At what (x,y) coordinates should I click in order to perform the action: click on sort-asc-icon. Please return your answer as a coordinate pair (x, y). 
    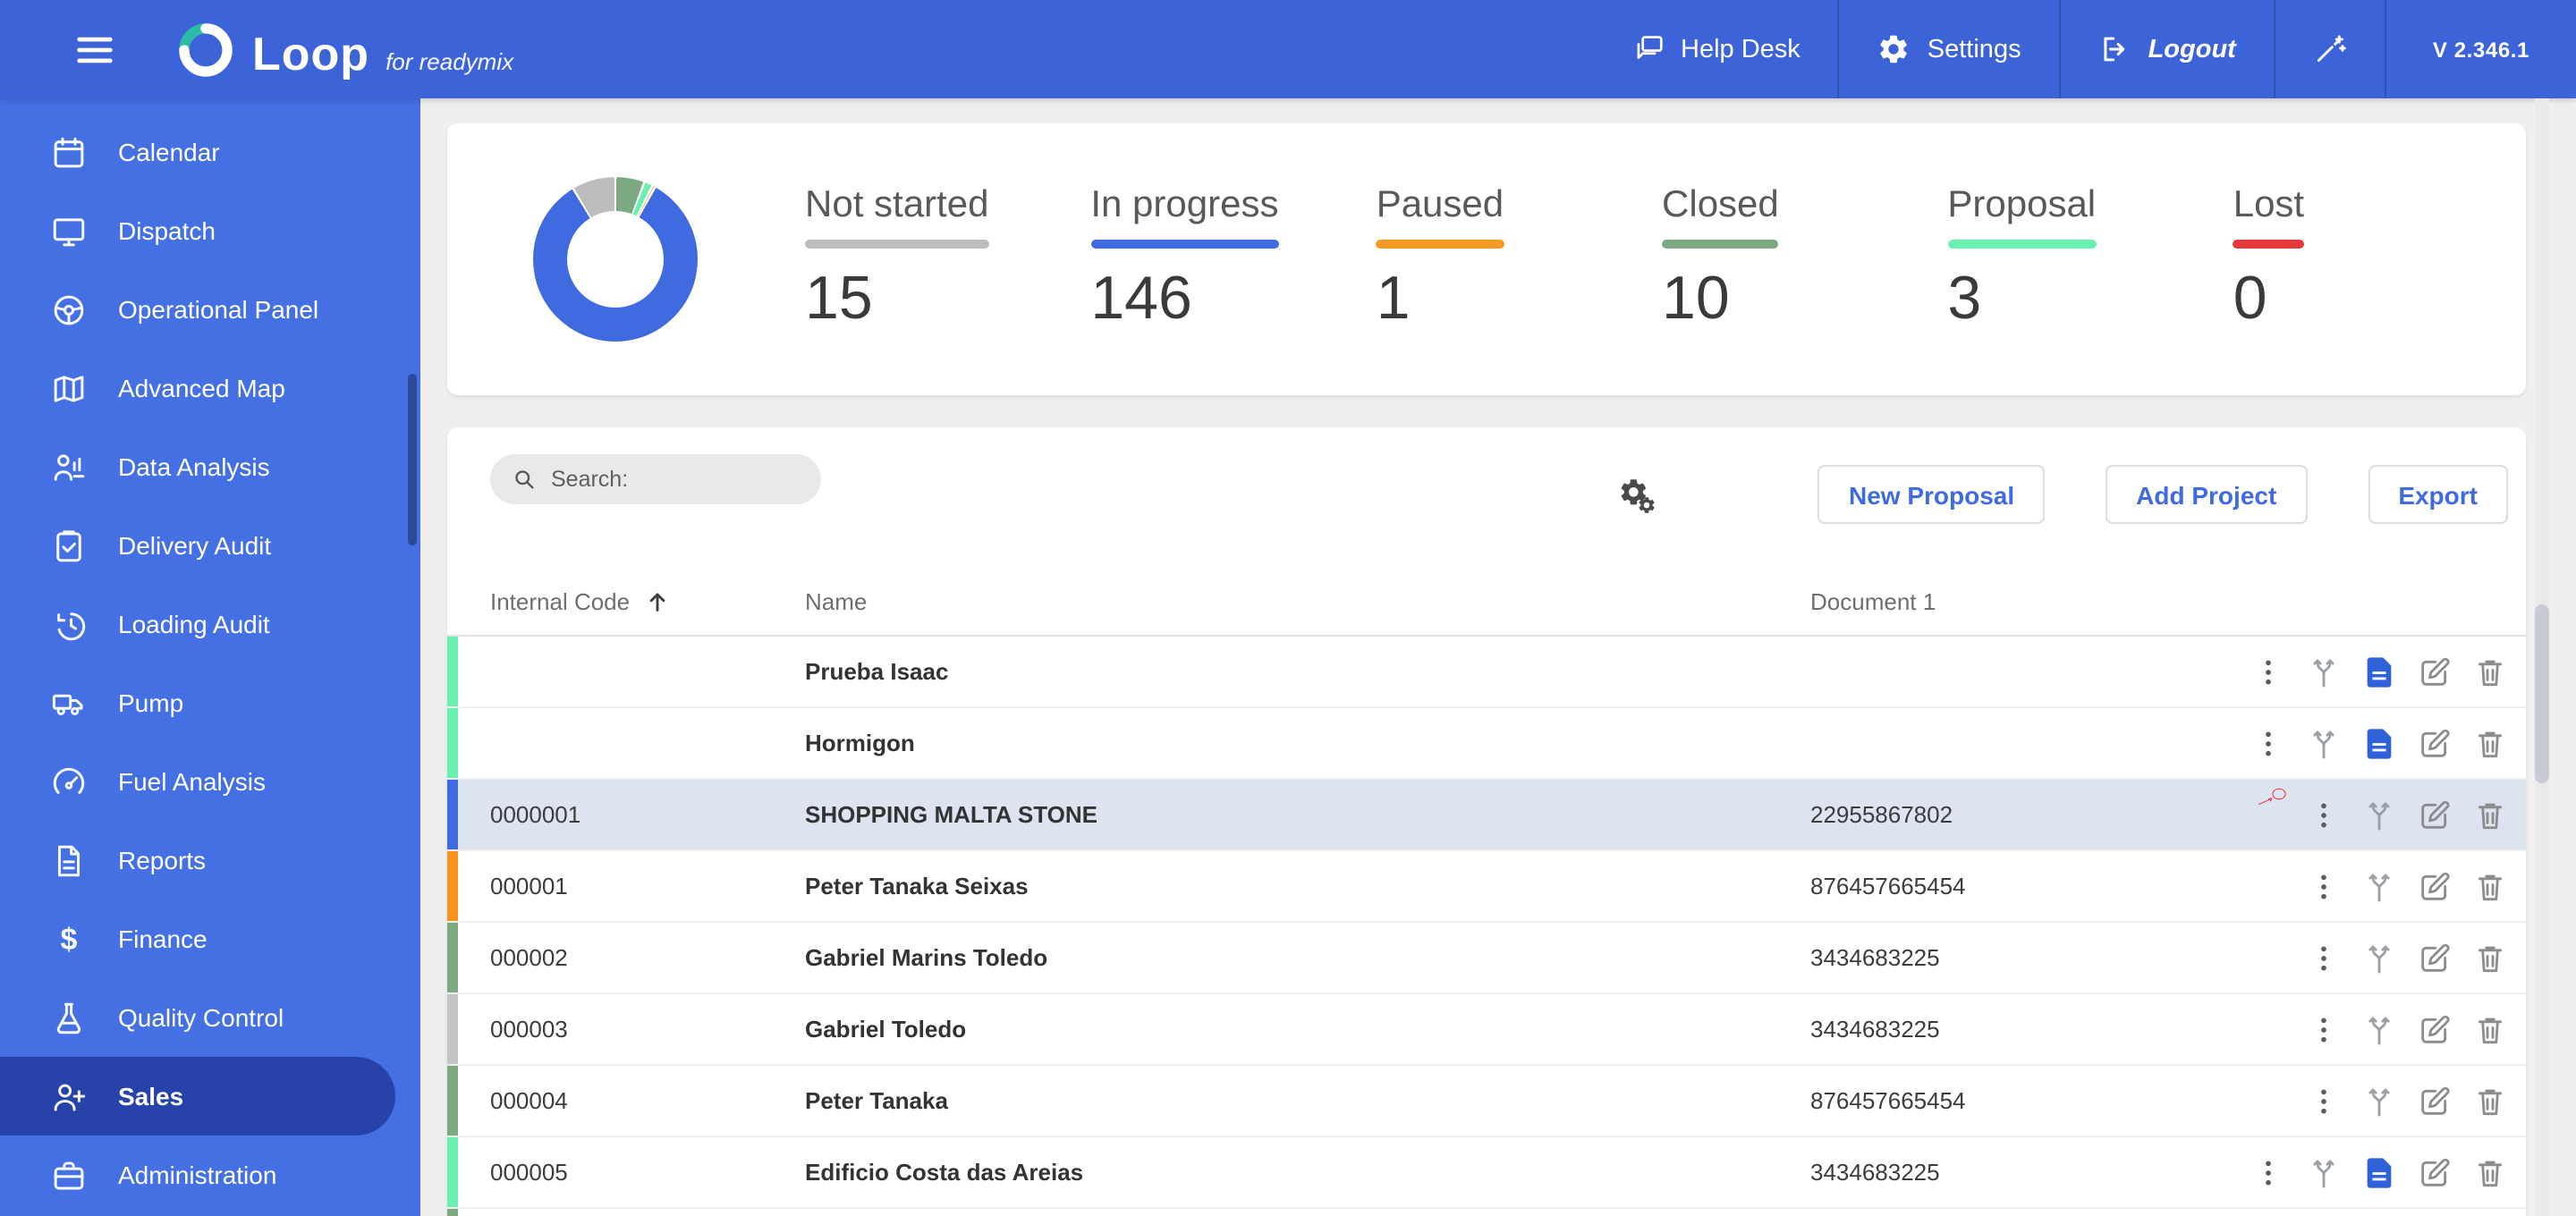
    Looking at the image, I should click on (657, 601).